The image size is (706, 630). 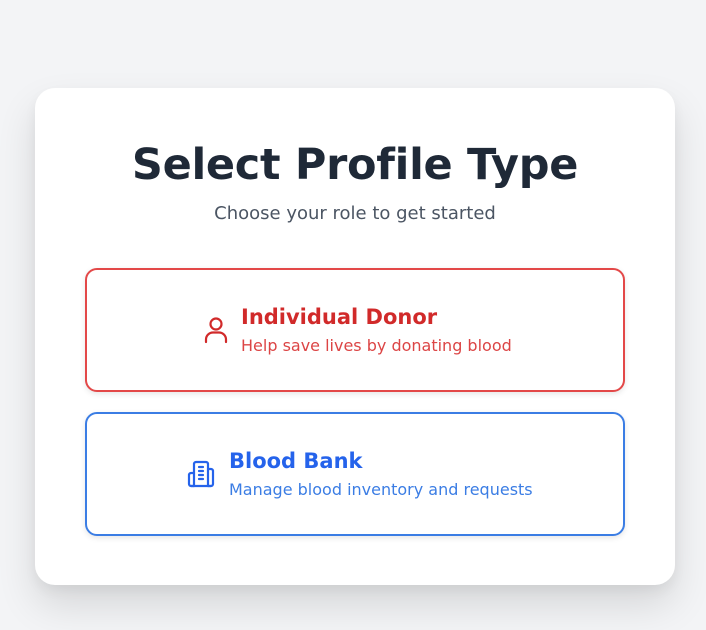 What do you see at coordinates (201, 474) in the screenshot?
I see `building-icon` at bounding box center [201, 474].